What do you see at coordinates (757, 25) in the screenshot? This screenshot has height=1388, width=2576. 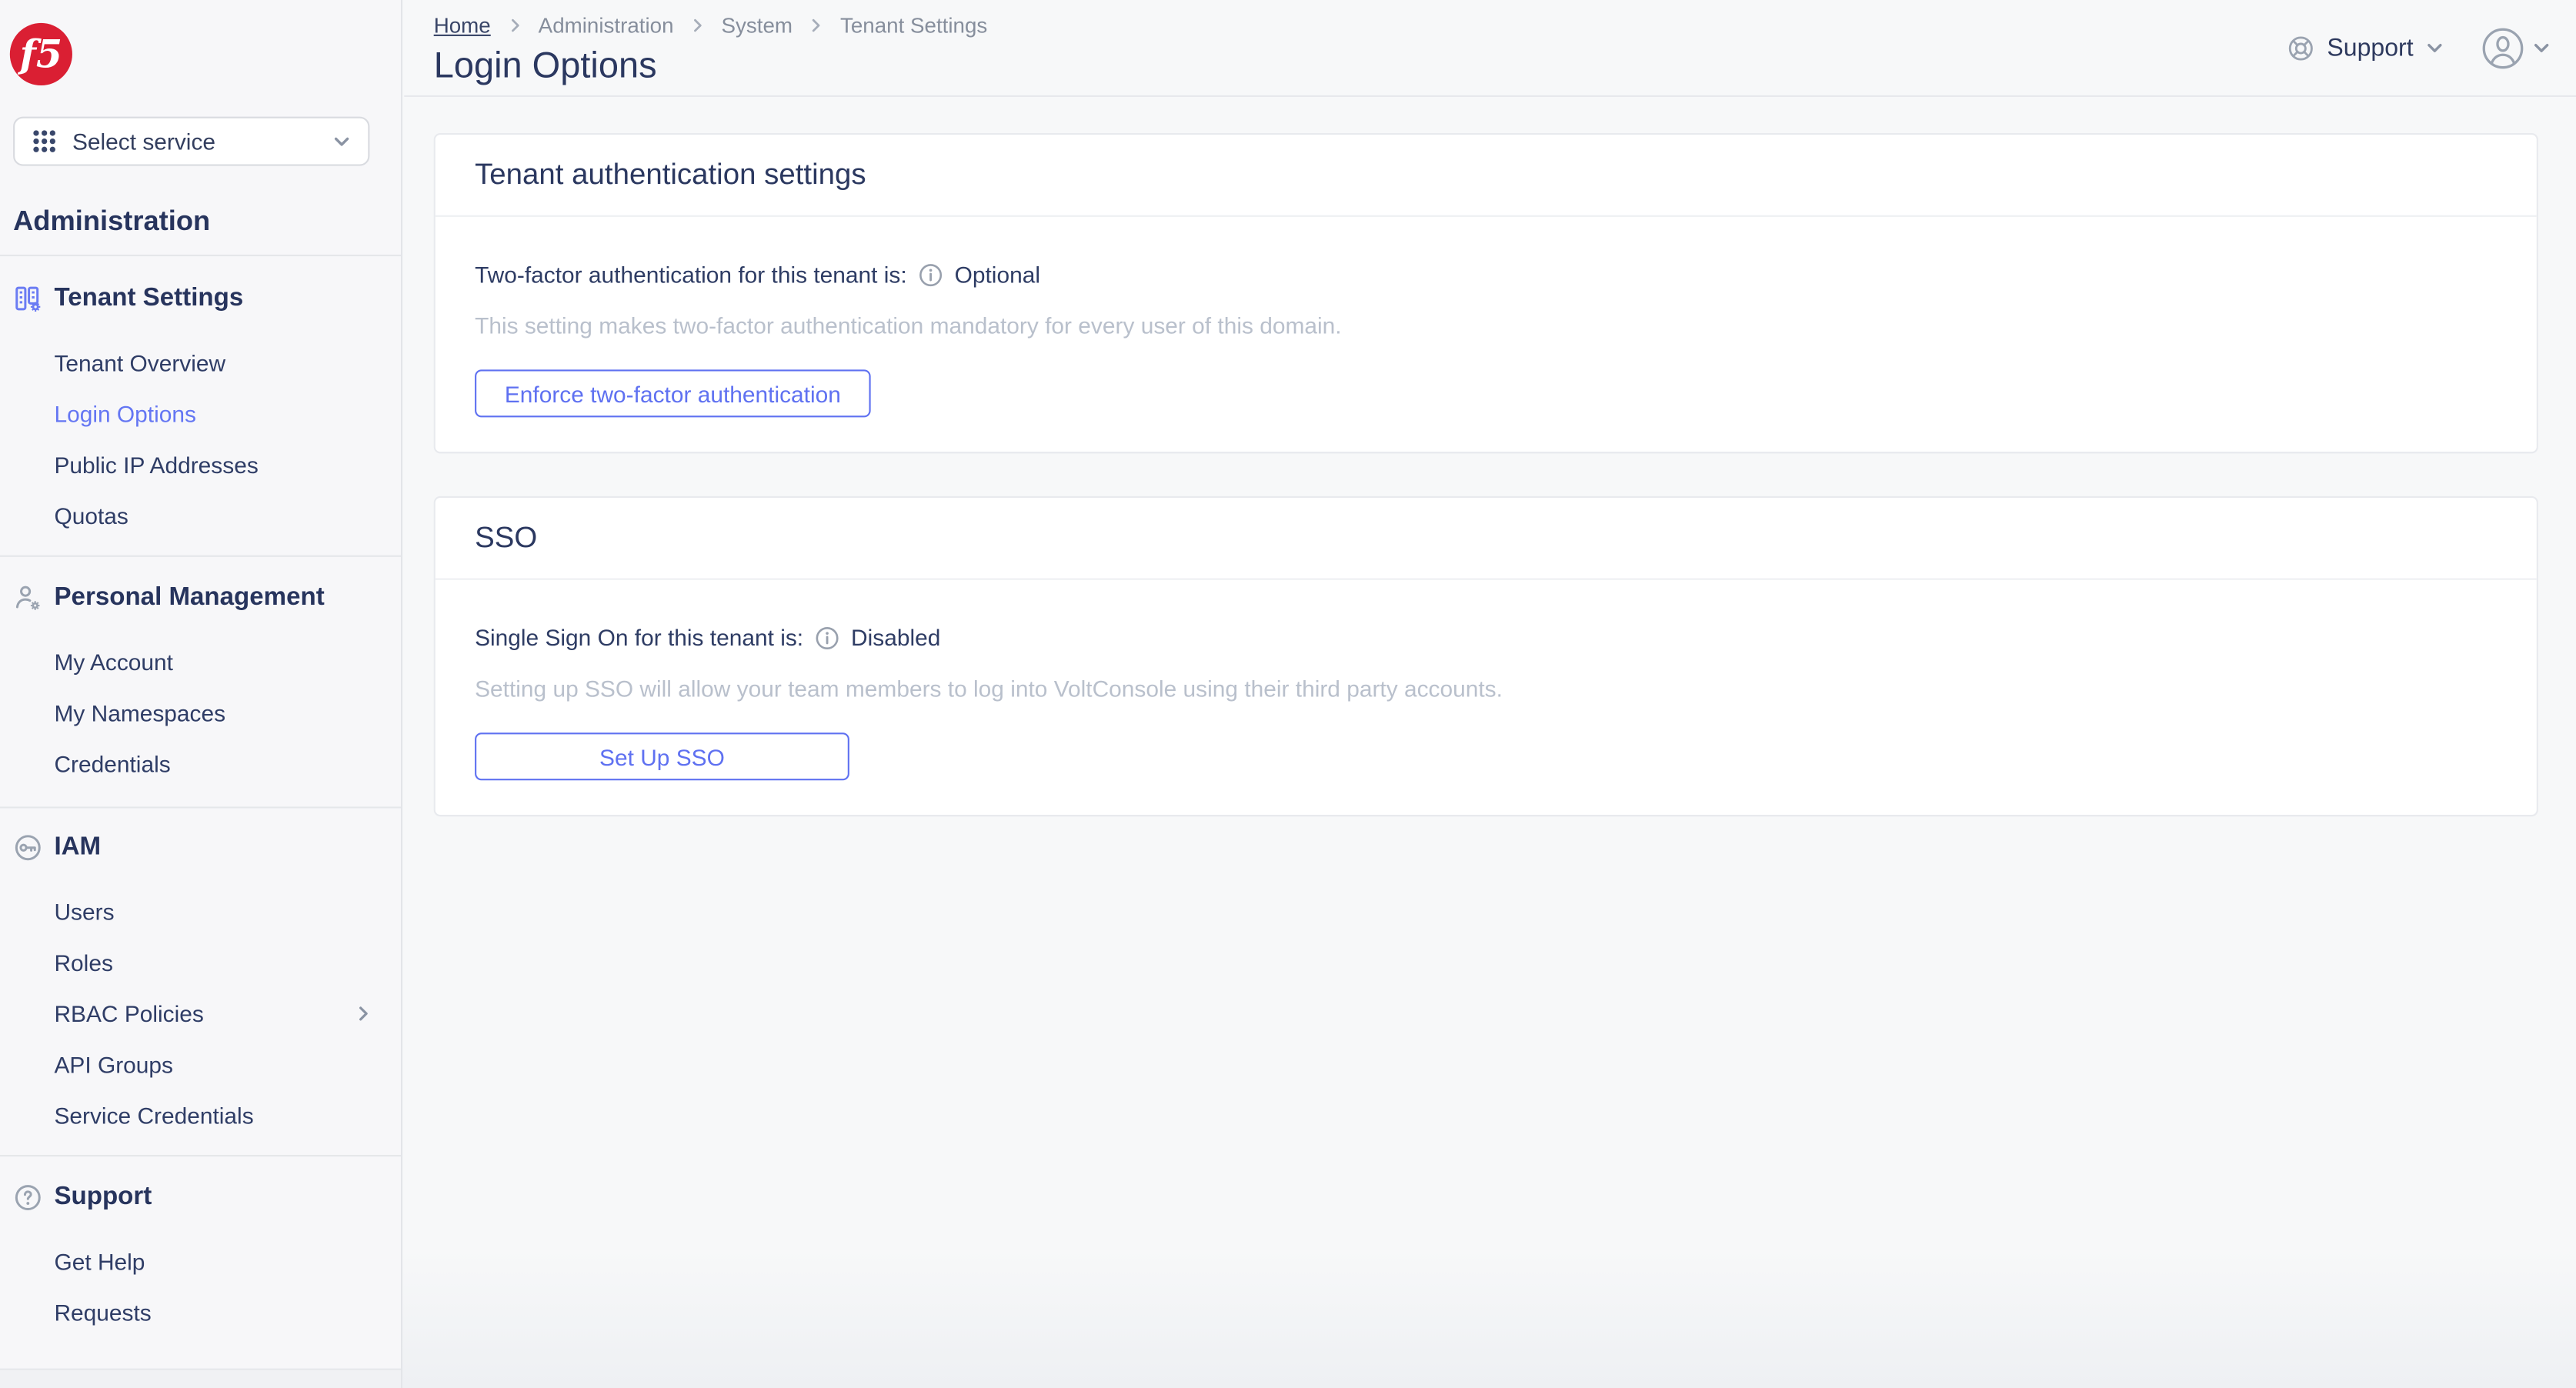 I see `breadcrumb-system: System` at bounding box center [757, 25].